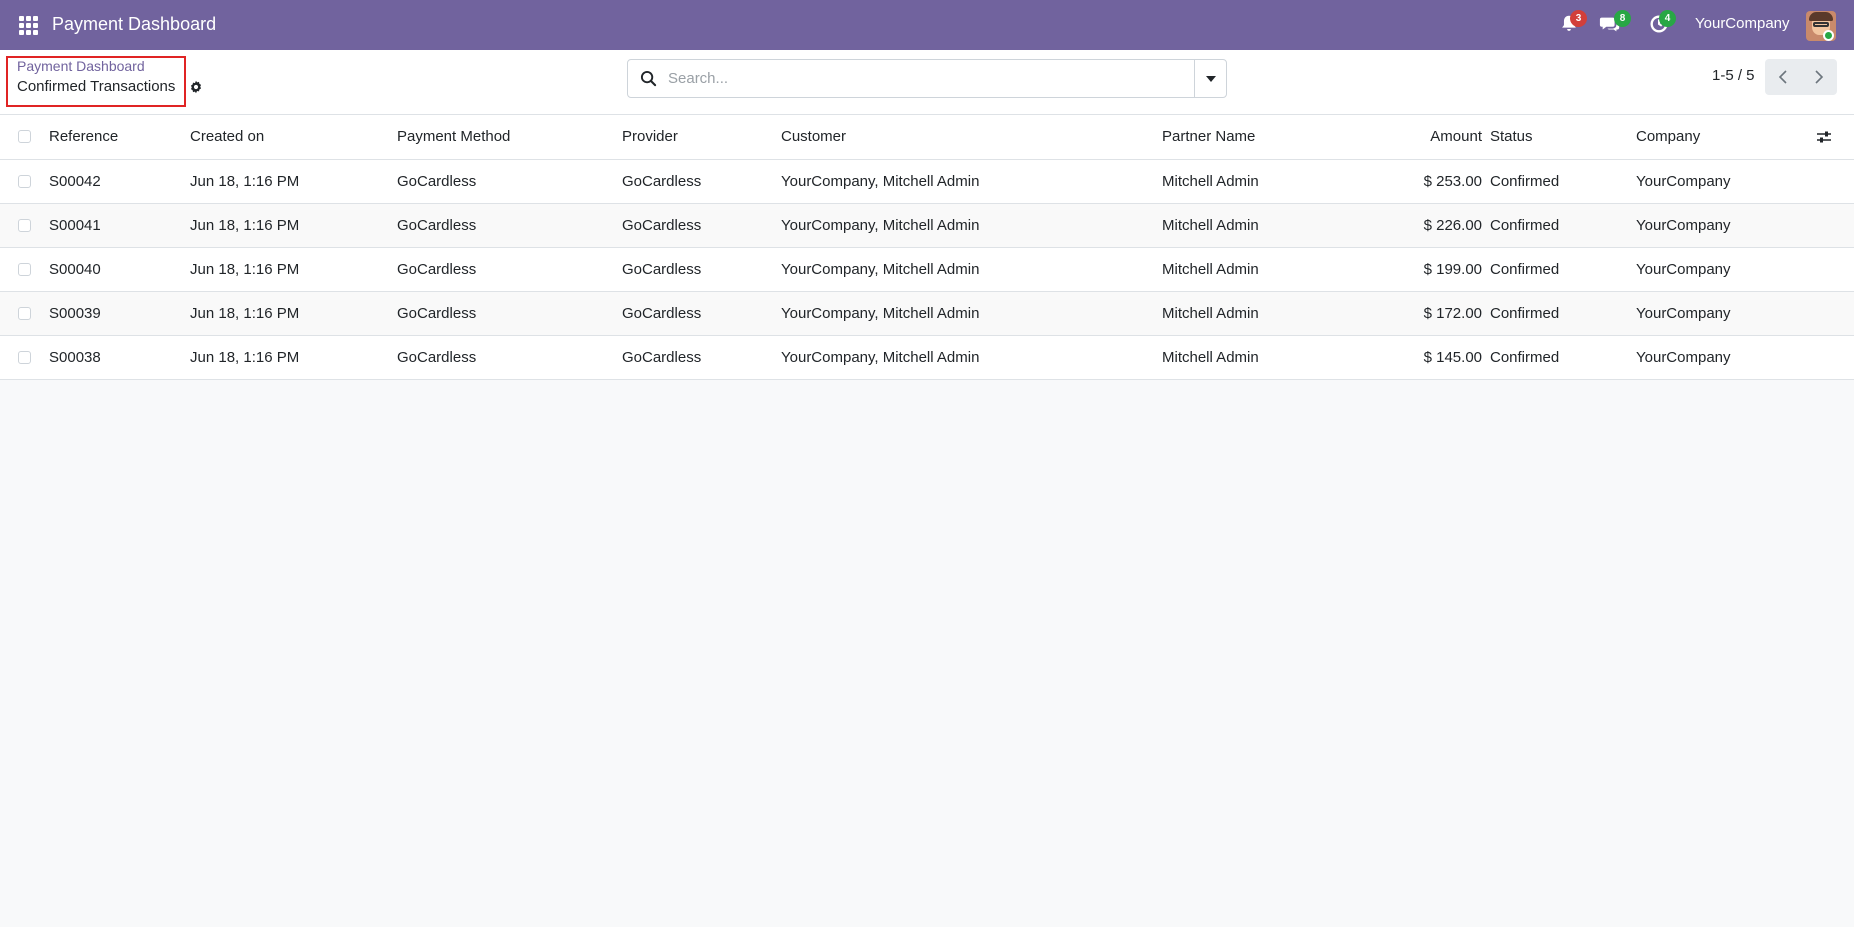 The image size is (1854, 927). What do you see at coordinates (28, 25) in the screenshot?
I see `app-grid-icon` at bounding box center [28, 25].